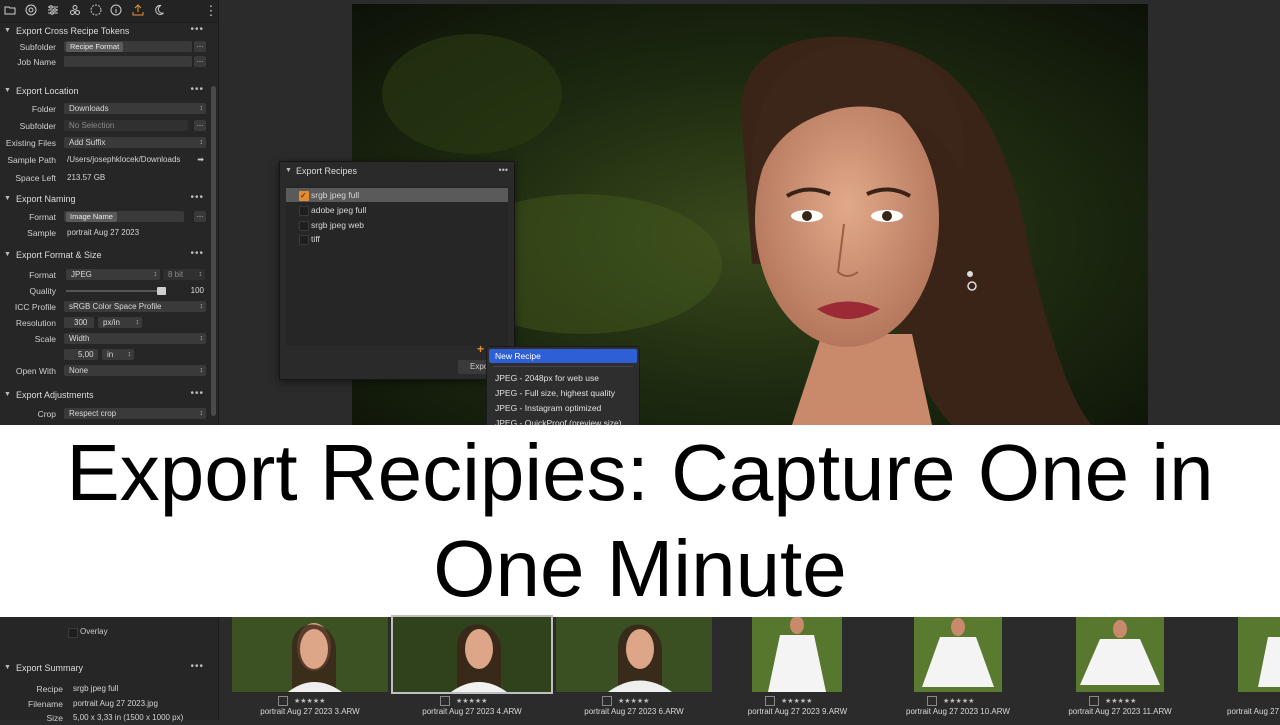 This screenshot has height=725, width=1280. What do you see at coordinates (73, 633) in the screenshot?
I see `overlay-checkbox` at bounding box center [73, 633].